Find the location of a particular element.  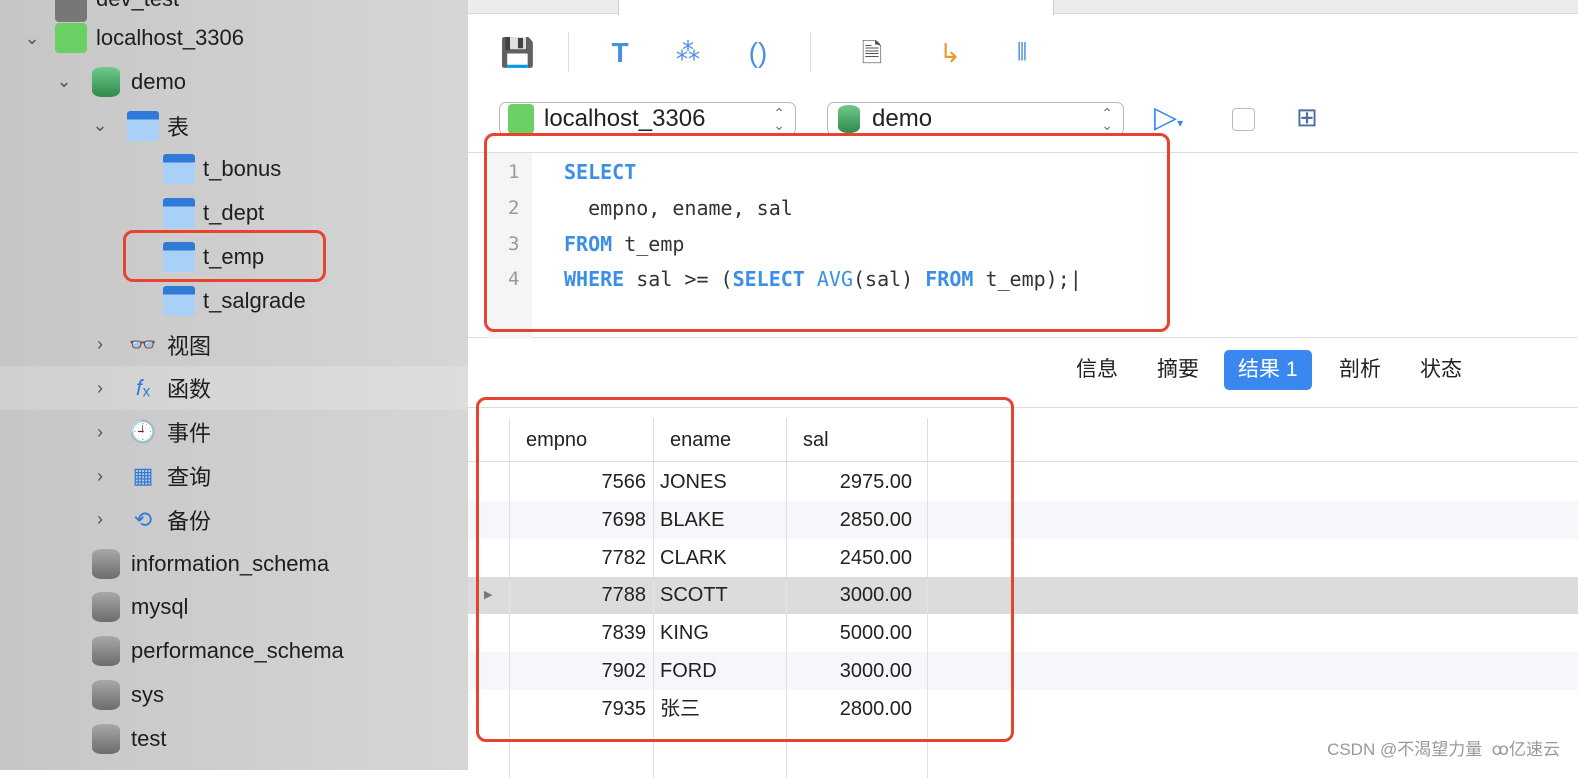

sidebar-item-label: 查询 is located at coordinates (189, 477).